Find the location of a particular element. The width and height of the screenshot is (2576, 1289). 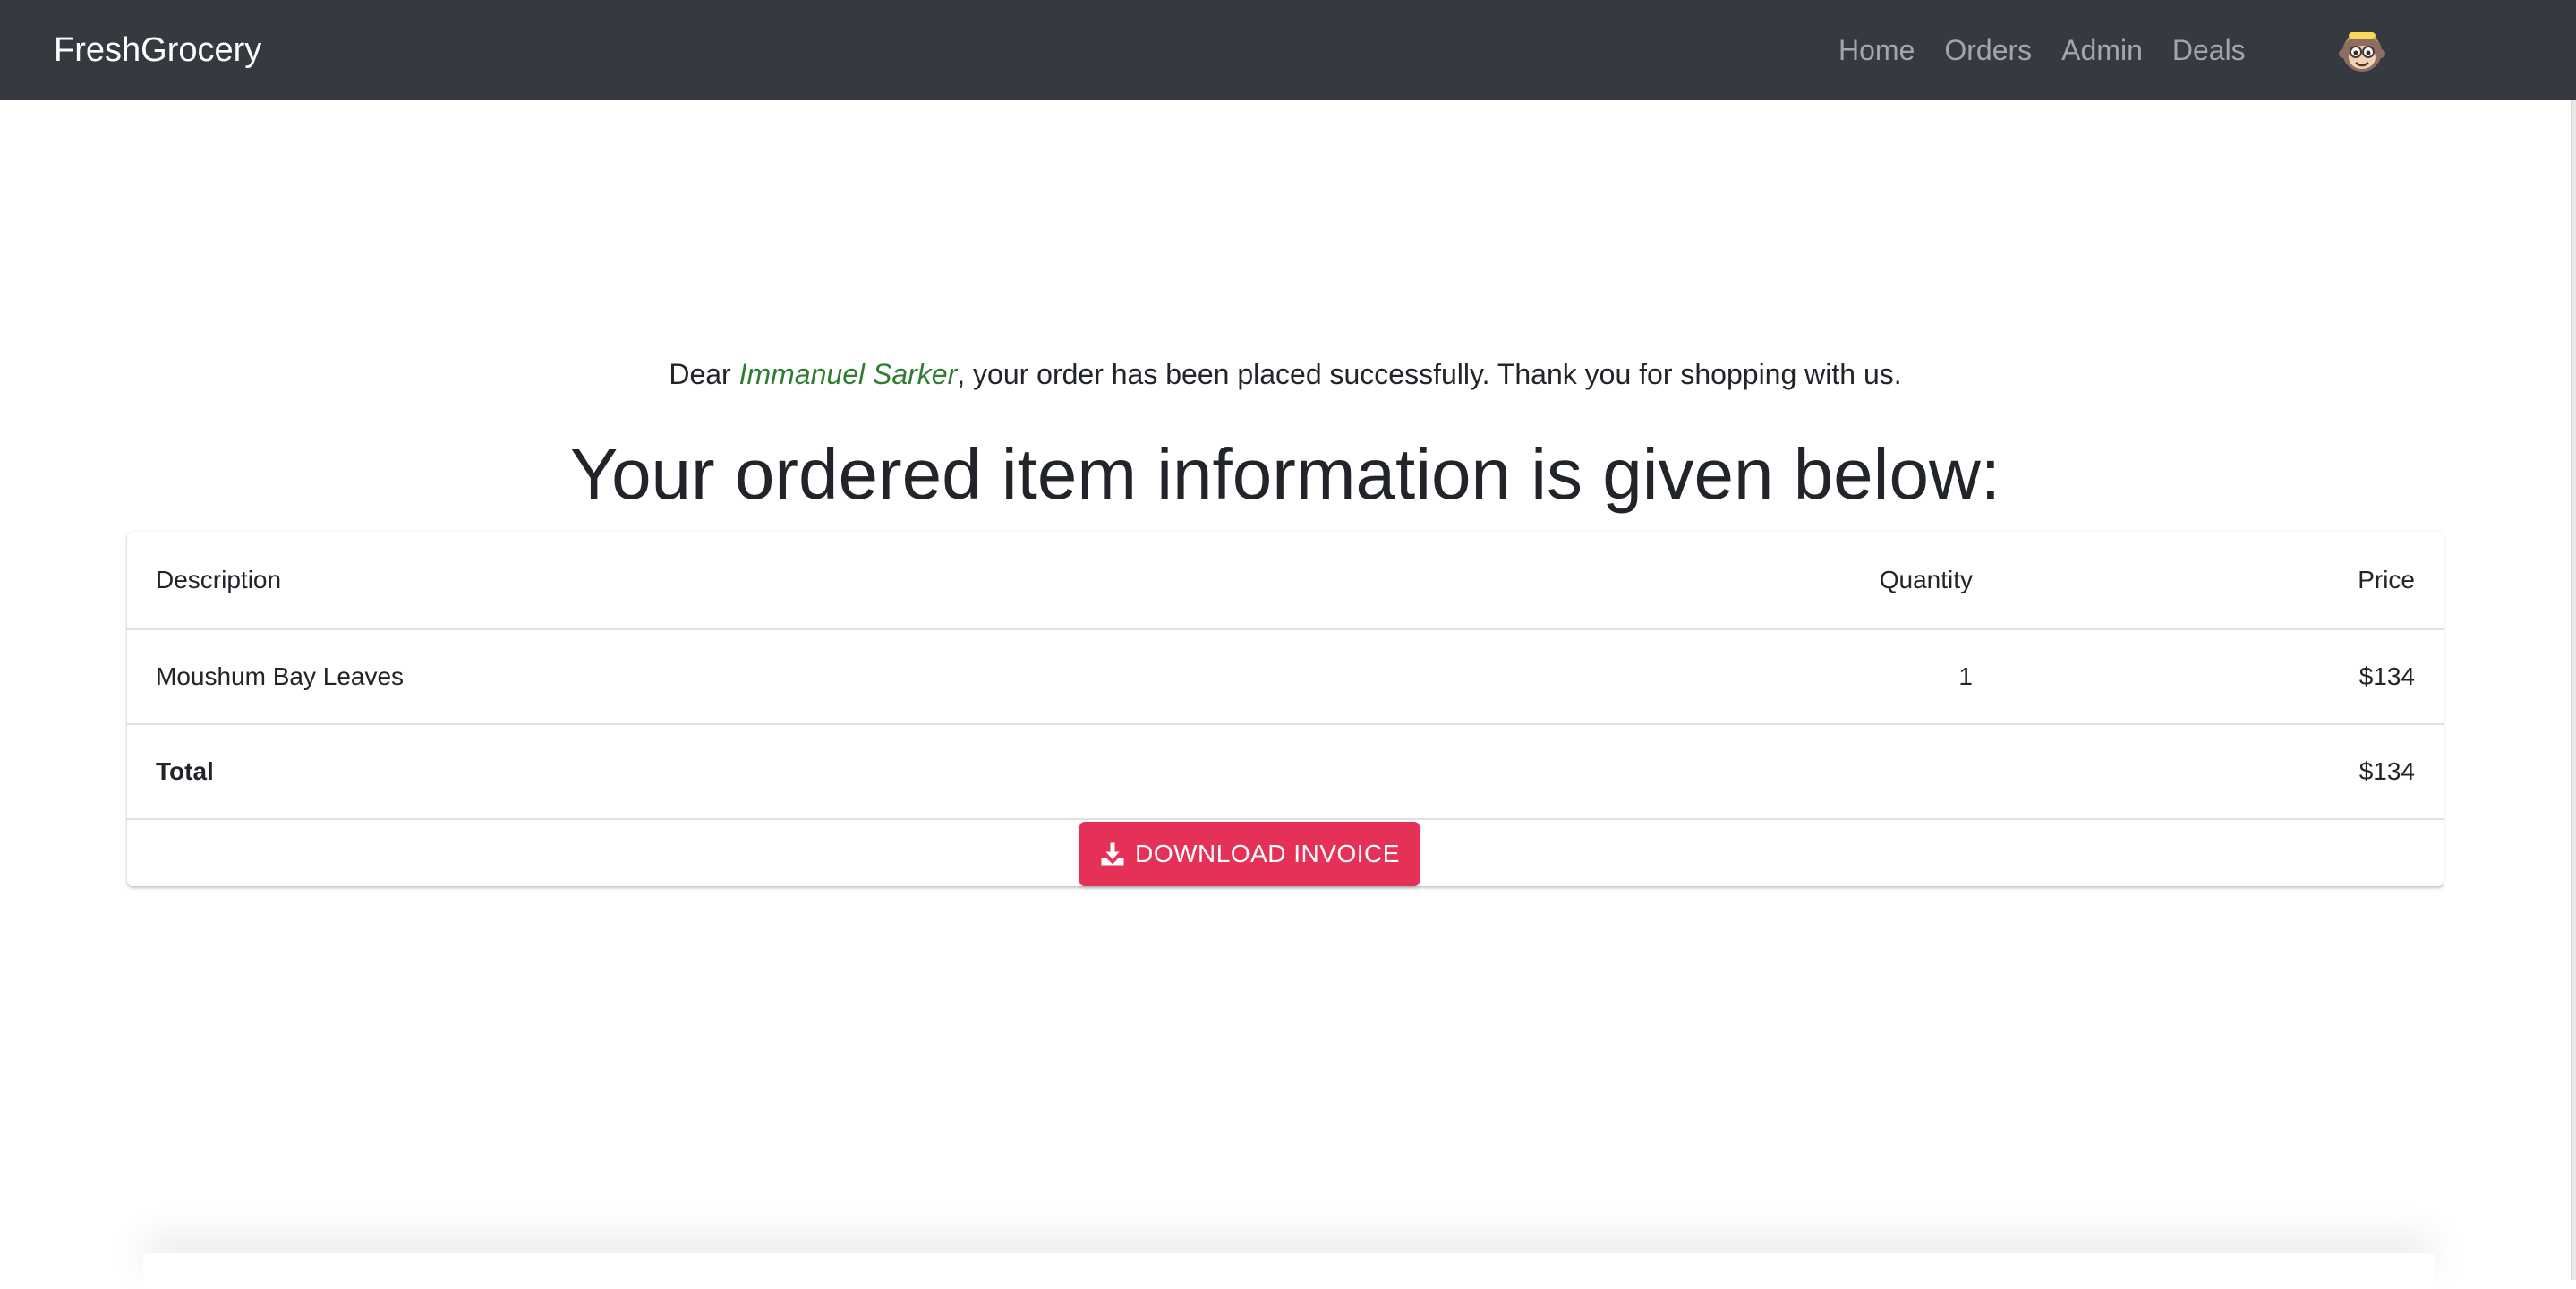

item-quantity: 1 is located at coordinates (1965, 676).